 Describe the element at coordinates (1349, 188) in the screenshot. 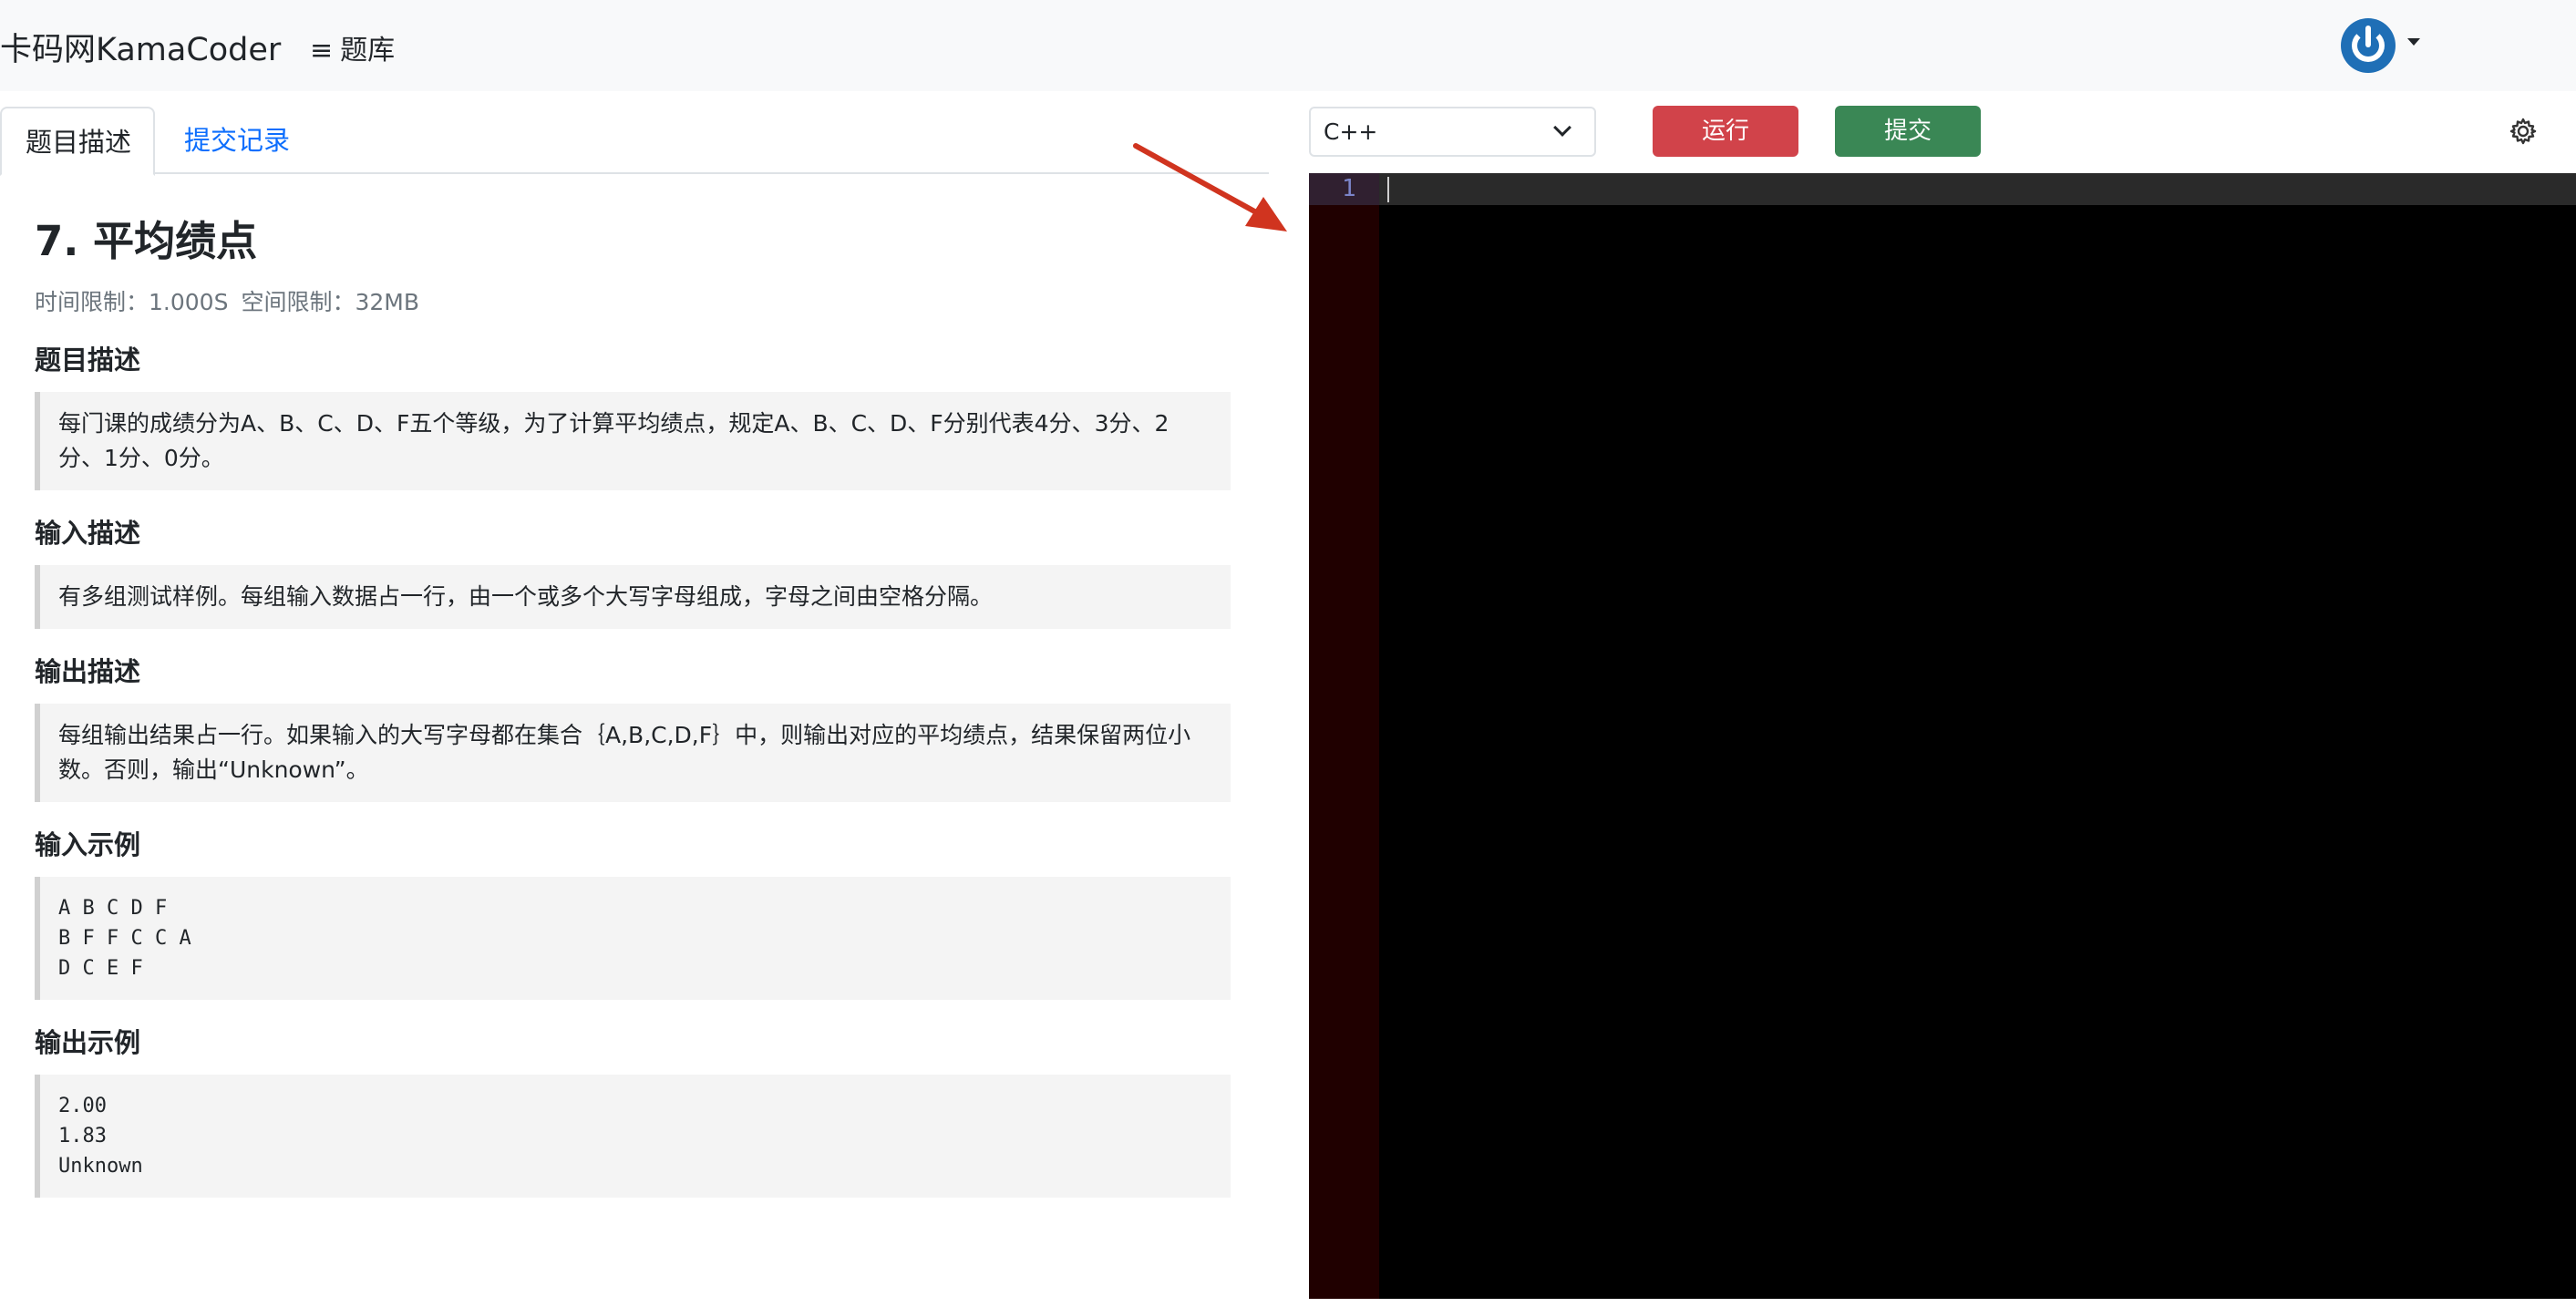

I see `line-number: 1` at that location.